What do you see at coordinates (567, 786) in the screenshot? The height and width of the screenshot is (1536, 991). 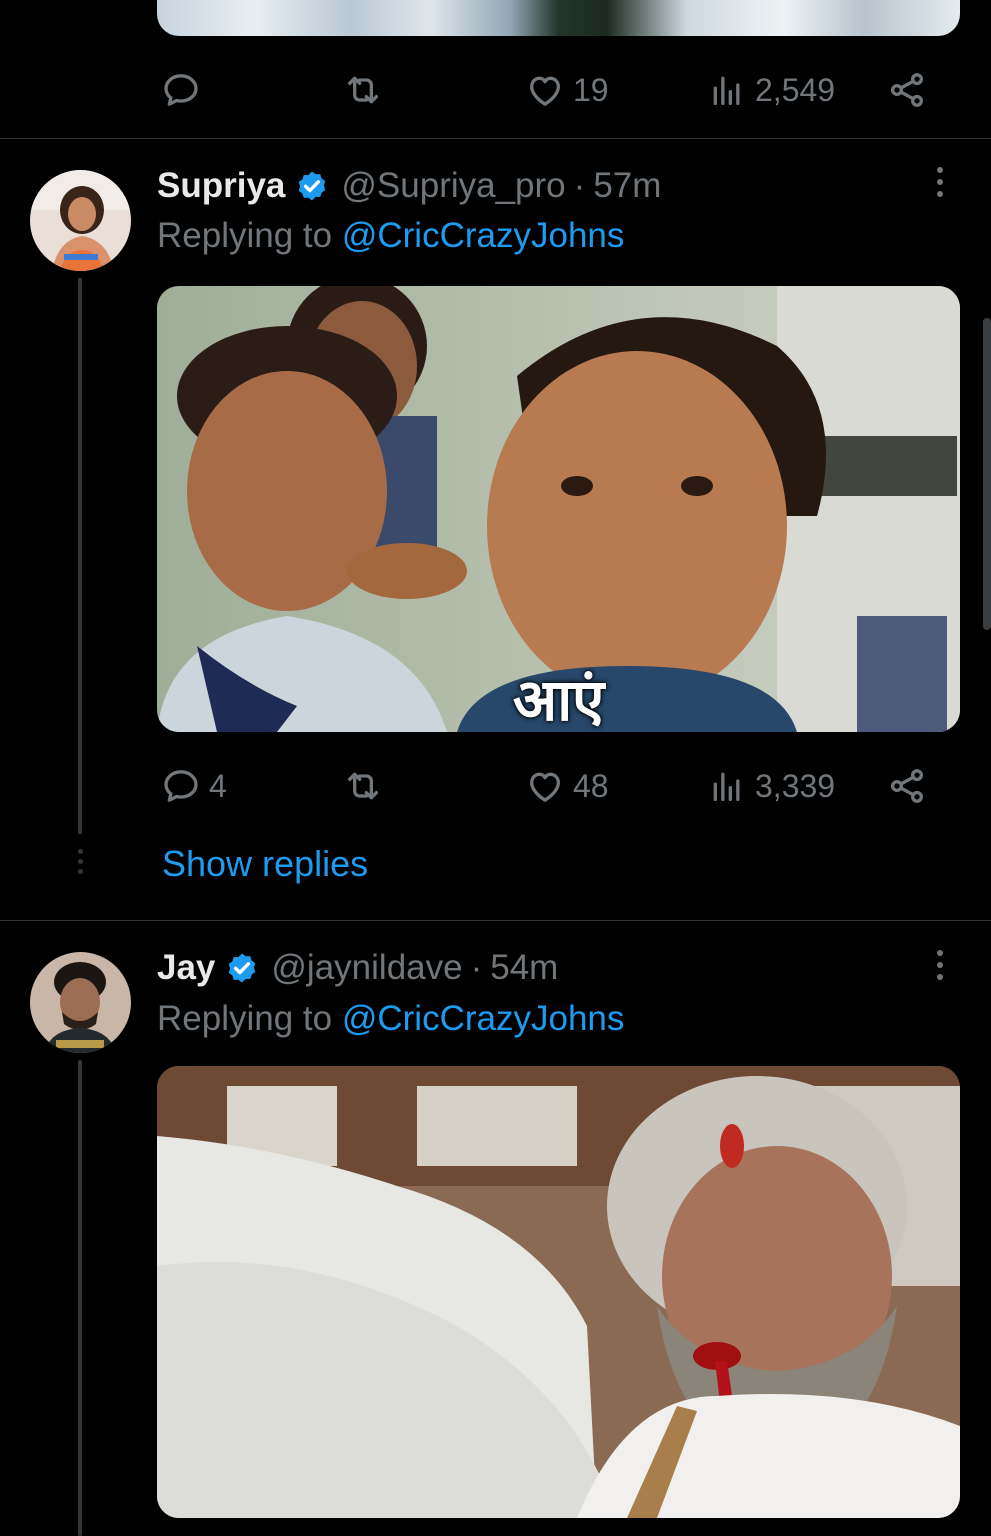 I see `like-button: 48` at bounding box center [567, 786].